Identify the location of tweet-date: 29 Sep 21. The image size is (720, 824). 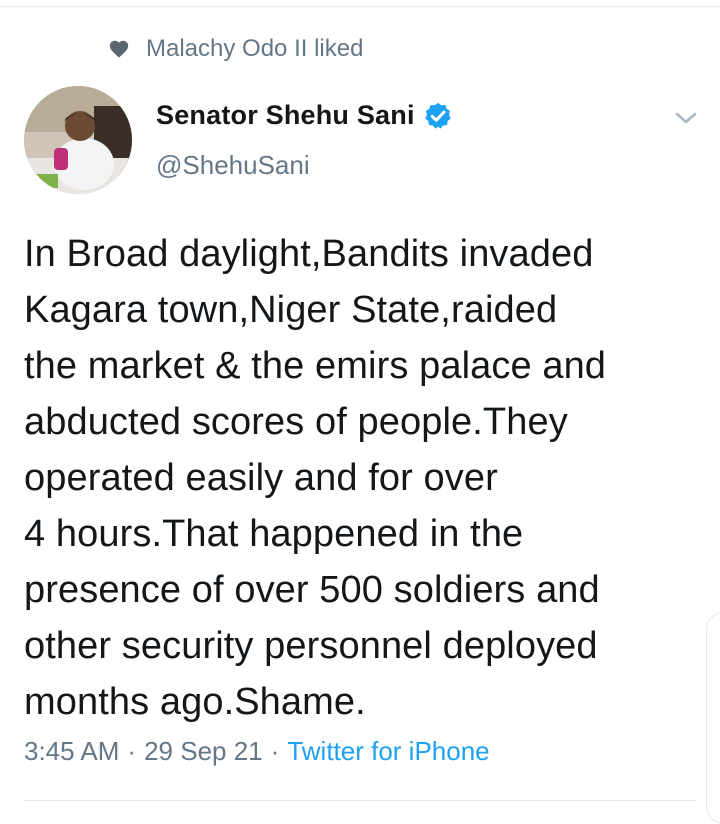
(203, 751).